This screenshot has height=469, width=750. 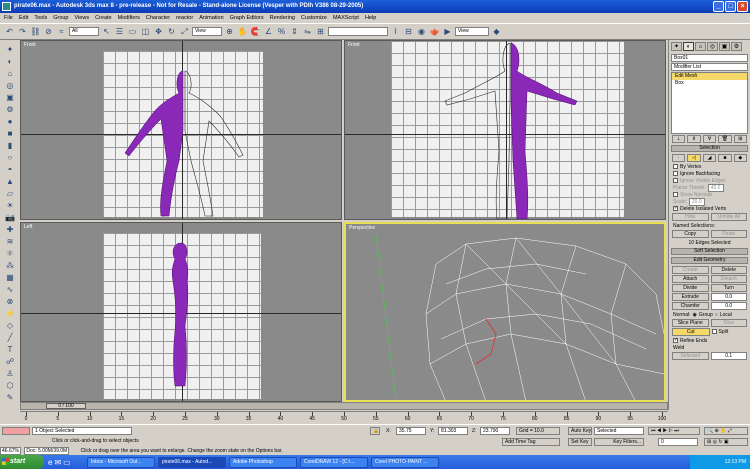 I want to click on planar-thresh-field: 45.0, so click(x=715, y=187).